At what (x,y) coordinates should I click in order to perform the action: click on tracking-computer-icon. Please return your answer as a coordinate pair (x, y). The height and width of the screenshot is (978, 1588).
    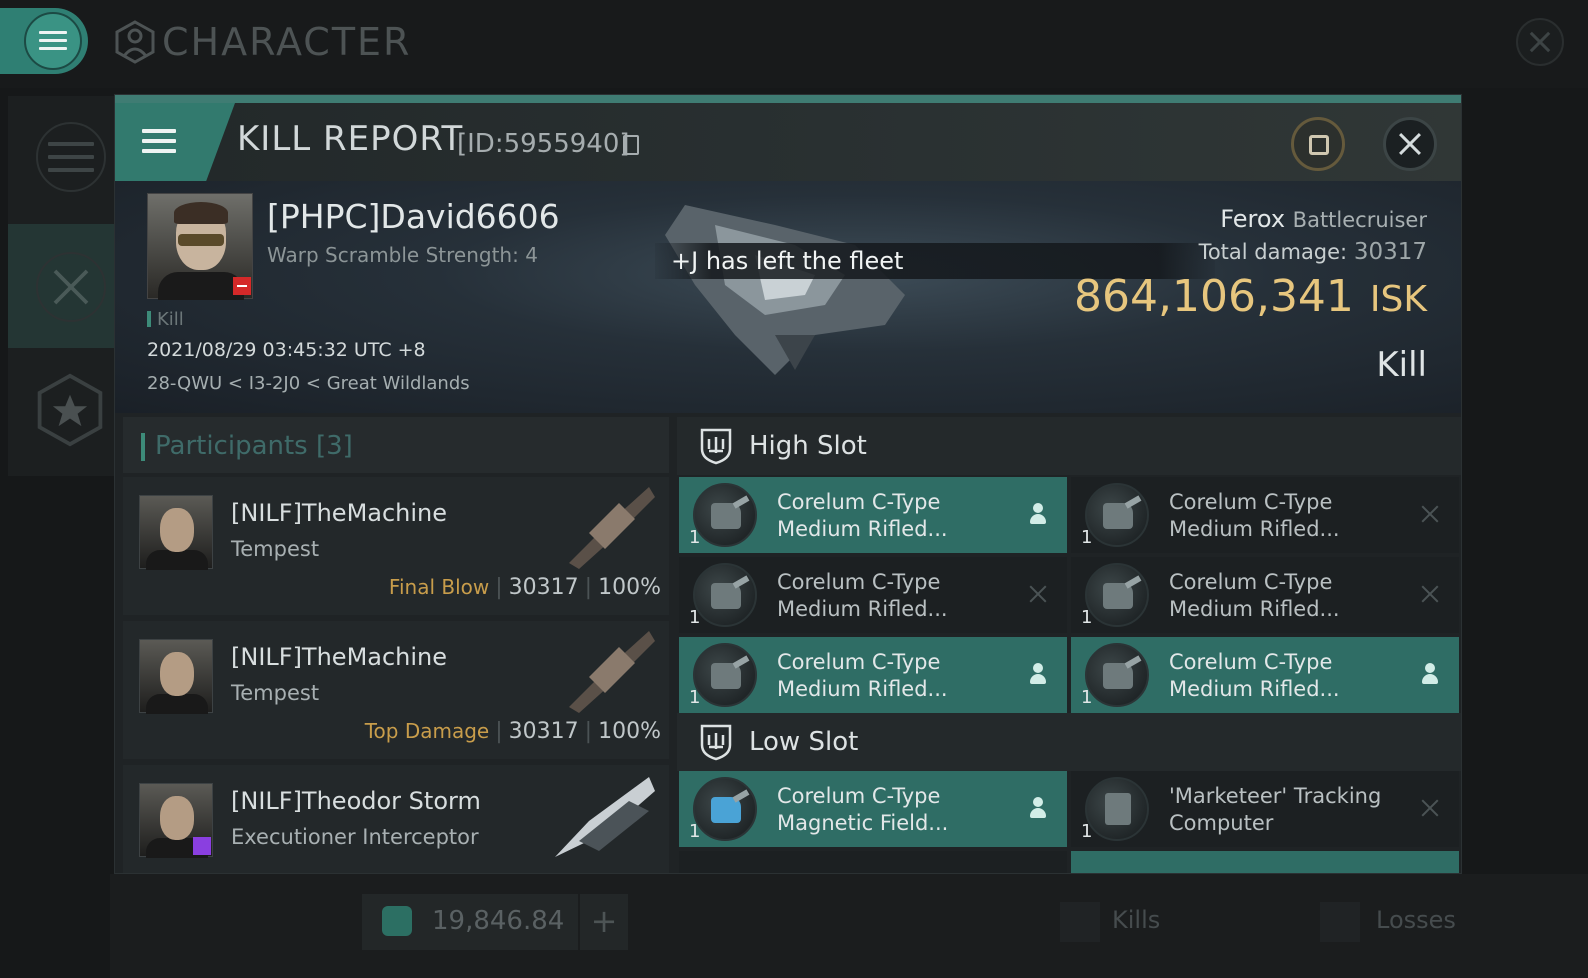
    Looking at the image, I should click on (1117, 809).